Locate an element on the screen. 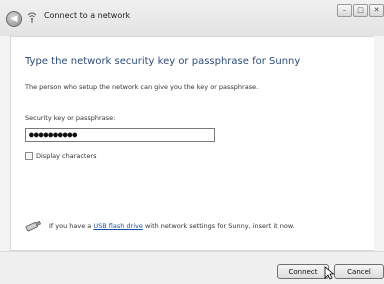 This screenshot has height=284, width=384. maximize-button: □ is located at coordinates (360, 10).